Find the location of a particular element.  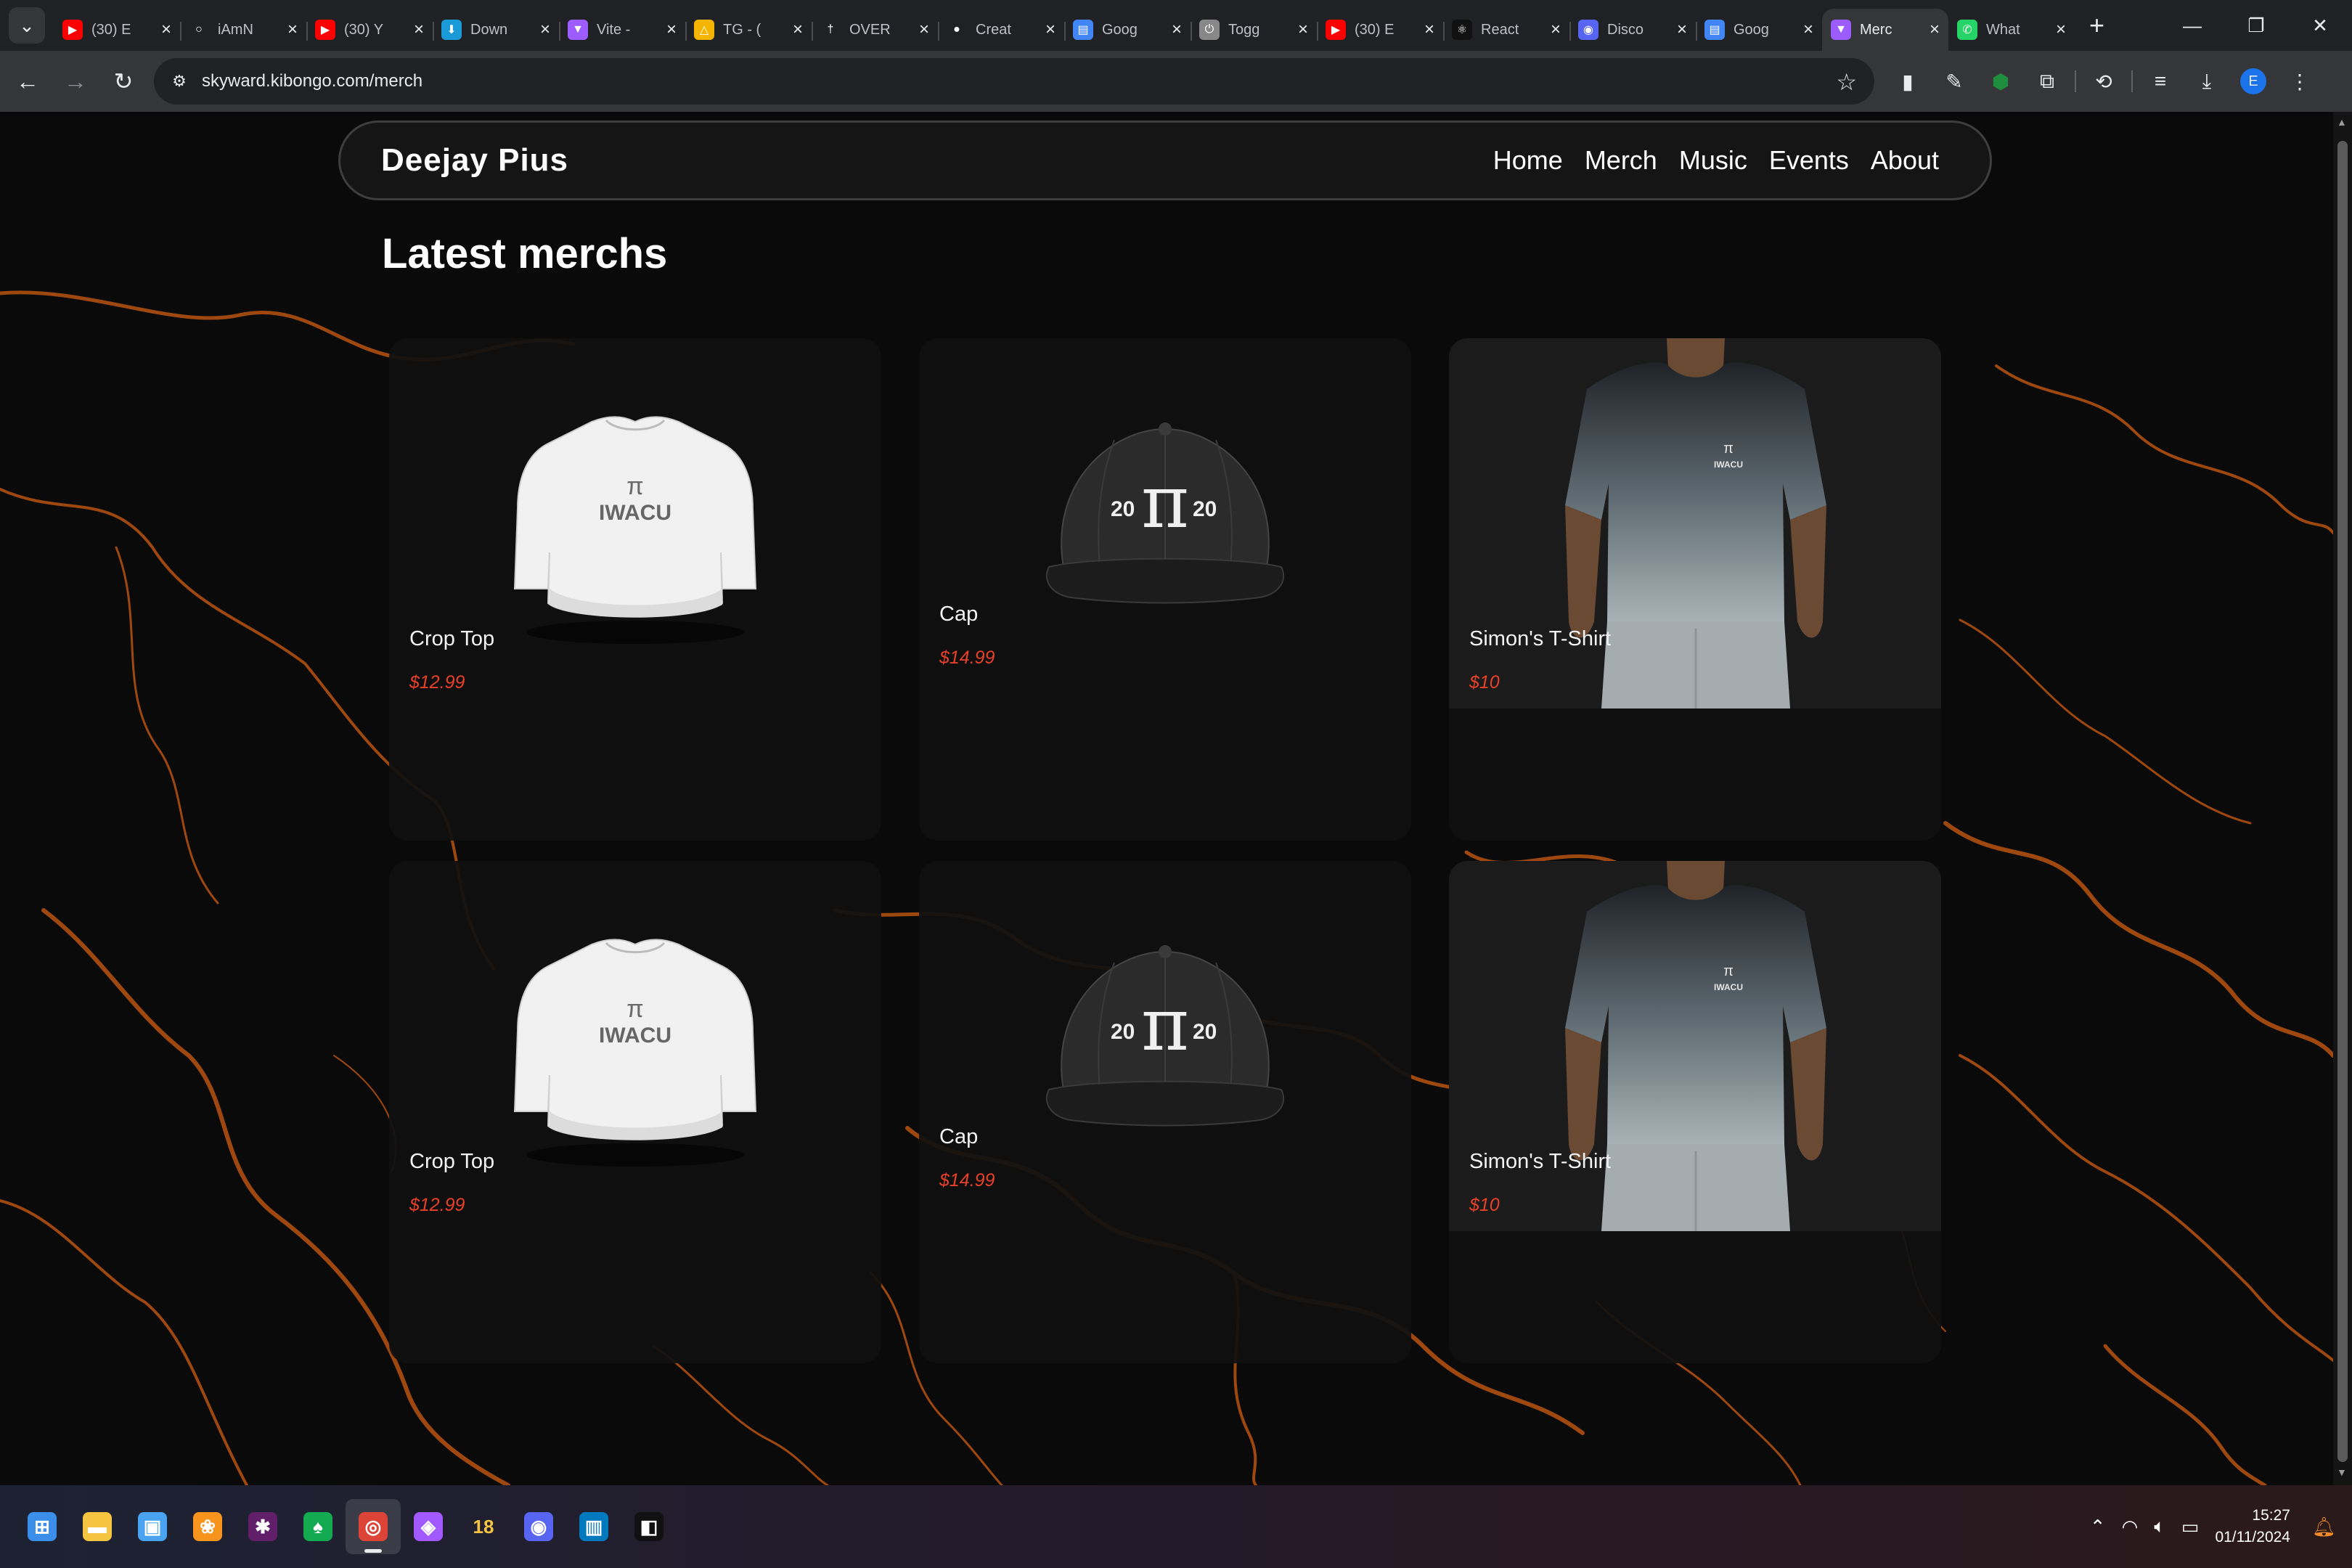

green-extension-icon: ⬢ is located at coordinates (2001, 82).